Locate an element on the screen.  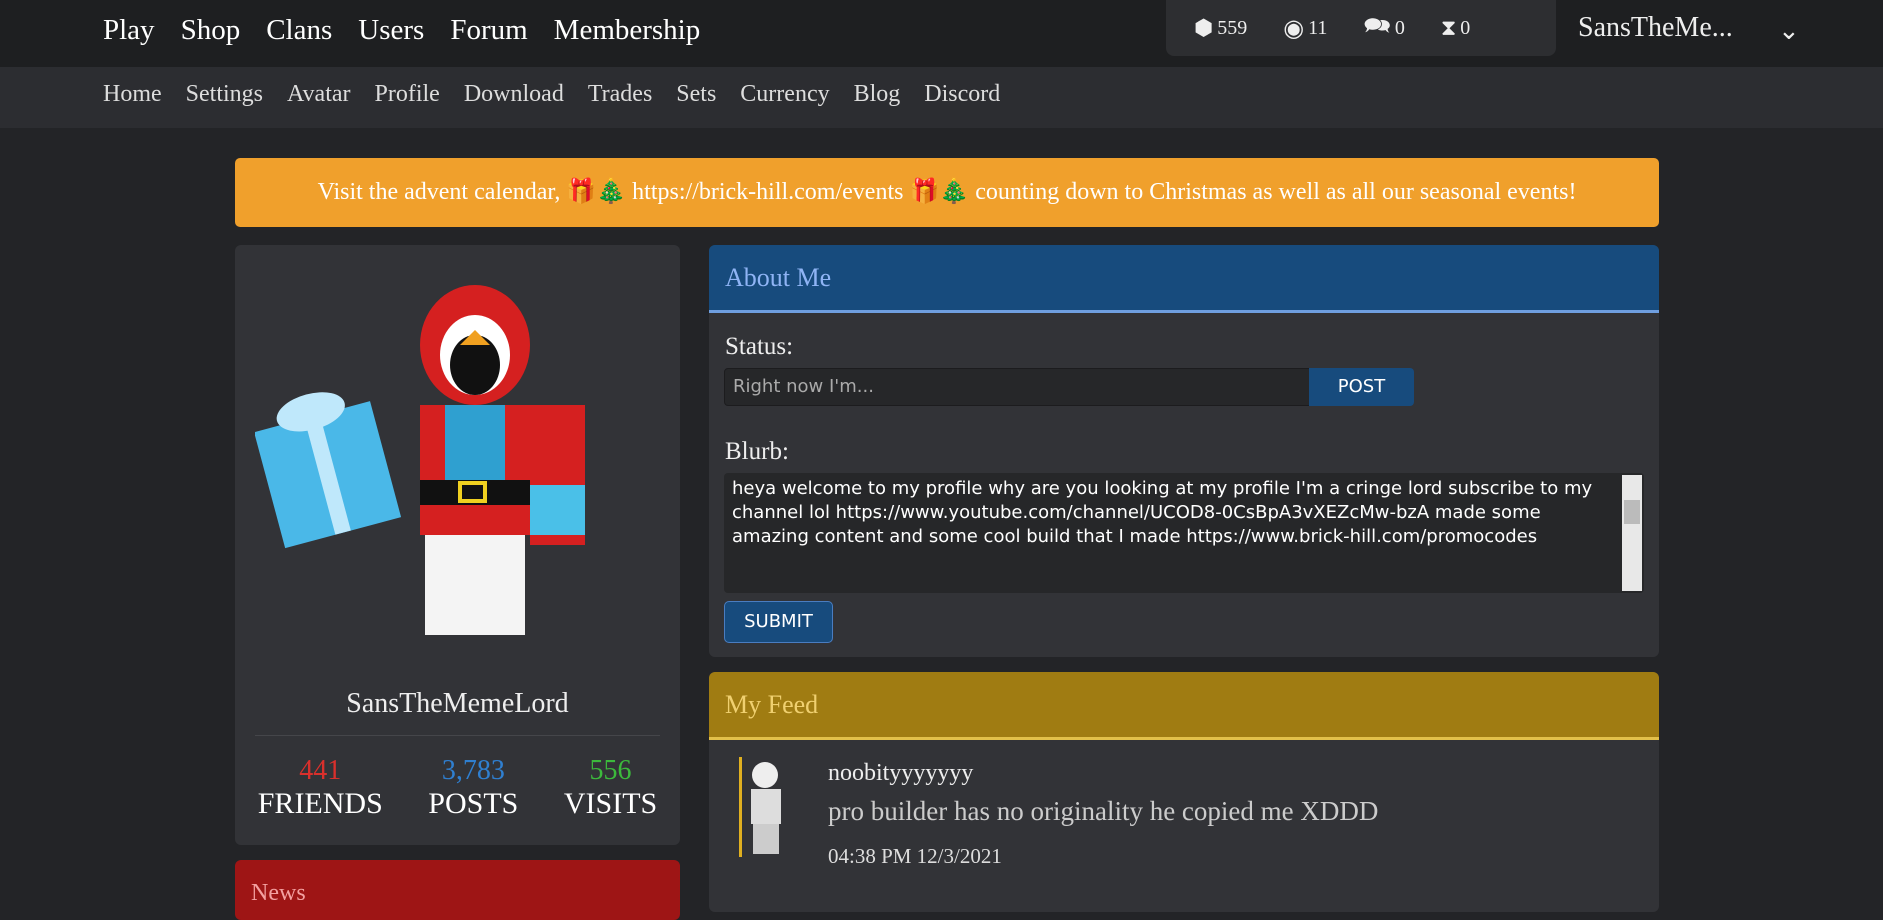
scrollbar-thumb is located at coordinates (1632, 512).